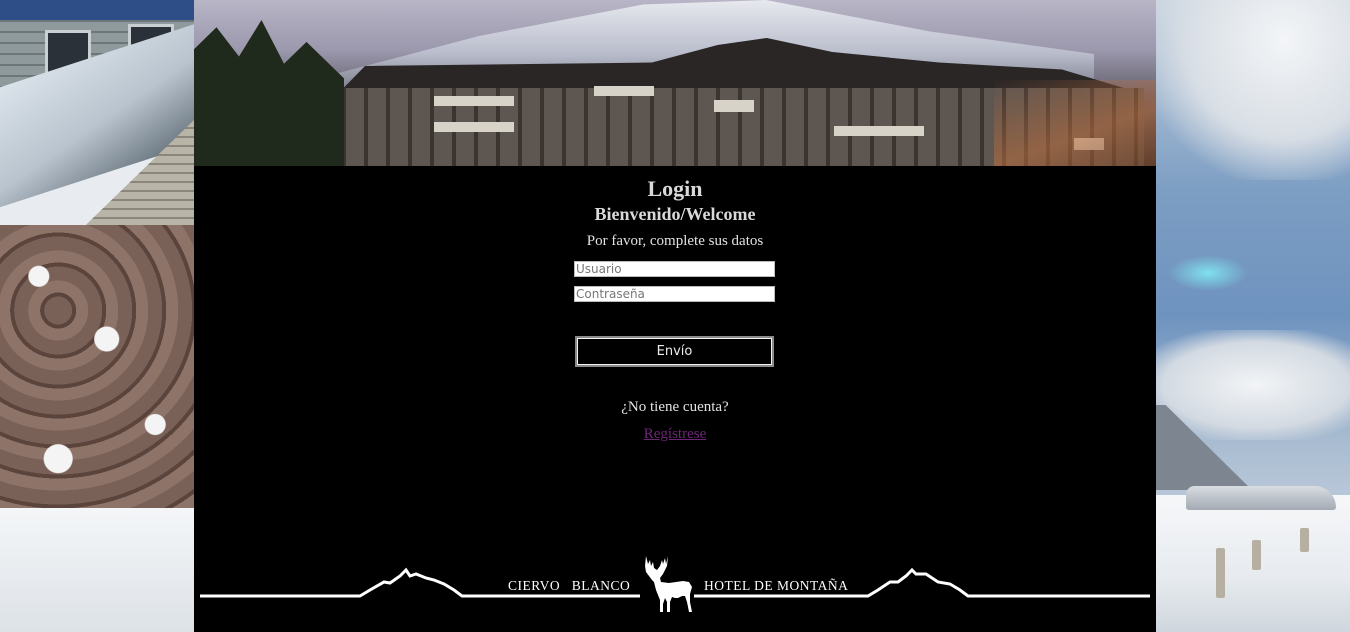 The width and height of the screenshot is (1350, 632). What do you see at coordinates (668, 584) in the screenshot?
I see `deer-icon` at bounding box center [668, 584].